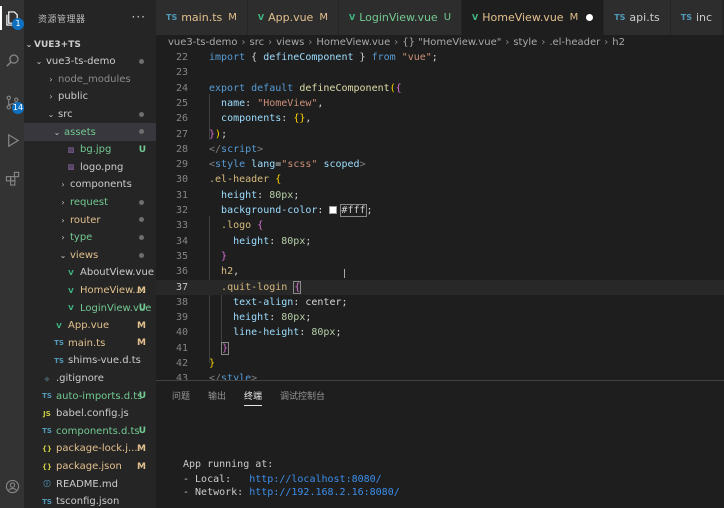 This screenshot has width=724, height=508. What do you see at coordinates (618, 42) in the screenshot?
I see `breadcrumb-item: h2` at bounding box center [618, 42].